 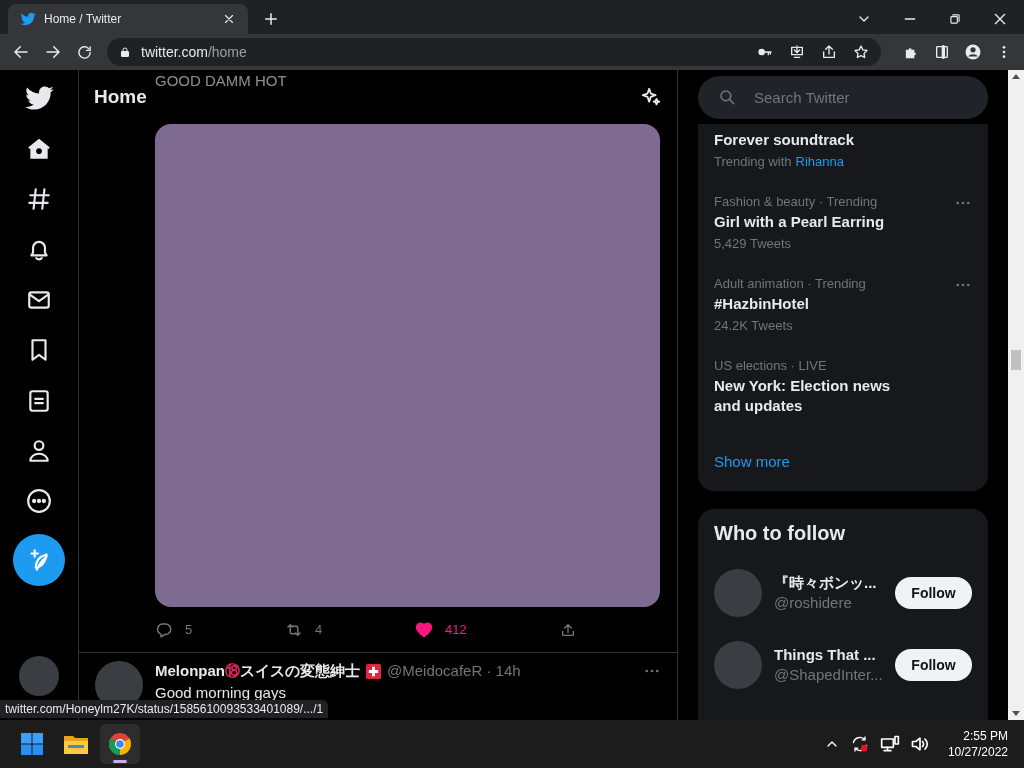 What do you see at coordinates (257, 671) in the screenshot?
I see `author-name: Melonpan⑱スイスの変態紳士` at bounding box center [257, 671].